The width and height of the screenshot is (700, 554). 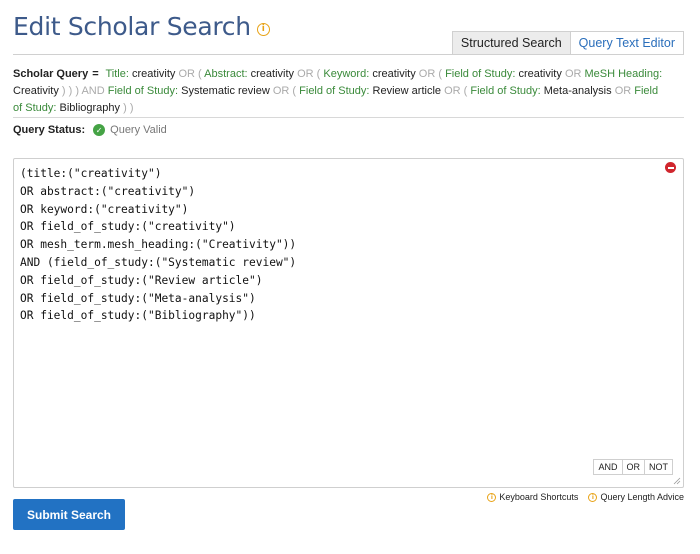 What do you see at coordinates (49, 130) in the screenshot?
I see `status-label: Query Status:` at bounding box center [49, 130].